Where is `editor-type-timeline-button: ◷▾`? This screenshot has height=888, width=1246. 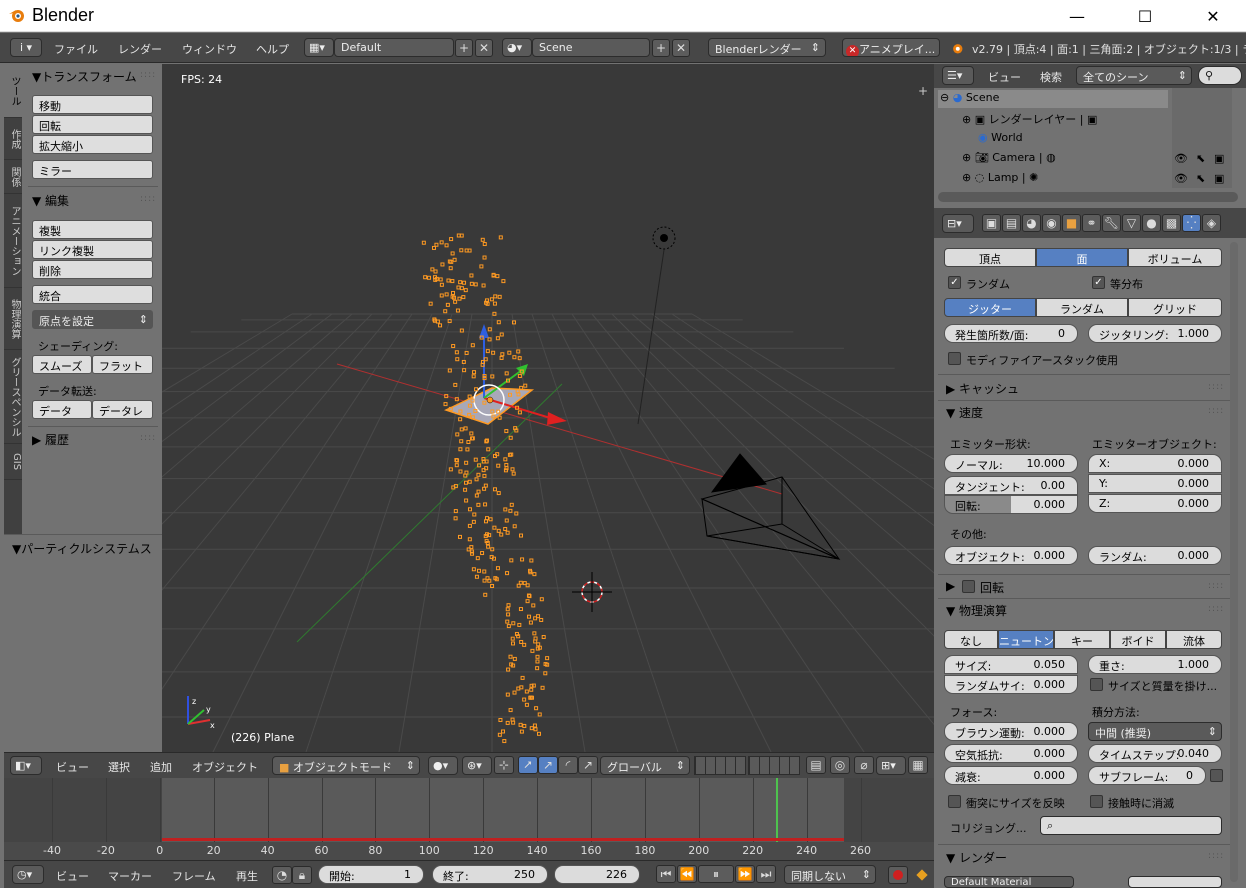
editor-type-timeline-button: ◷▾ is located at coordinates (28, 874).